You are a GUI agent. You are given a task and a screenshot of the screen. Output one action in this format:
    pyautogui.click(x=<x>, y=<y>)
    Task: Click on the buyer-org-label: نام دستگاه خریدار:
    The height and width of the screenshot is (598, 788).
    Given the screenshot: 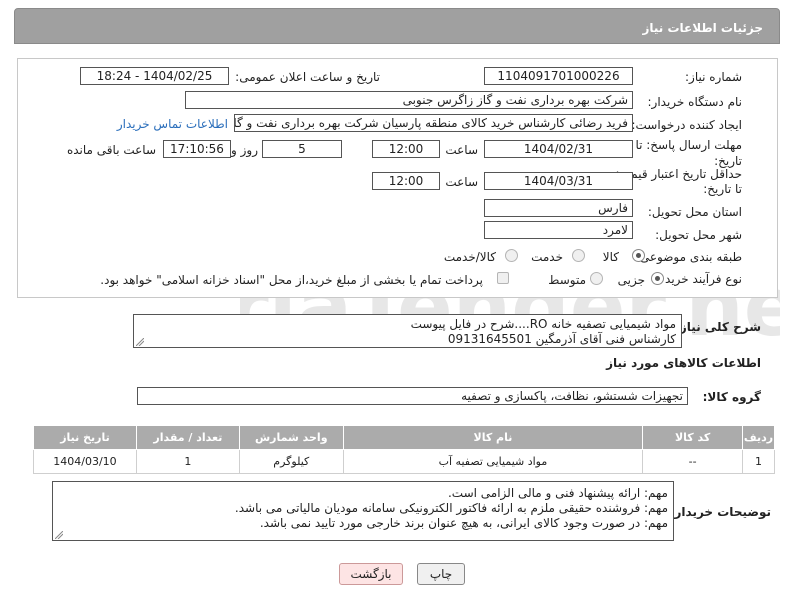 What is the action you would take?
    pyautogui.click(x=695, y=102)
    